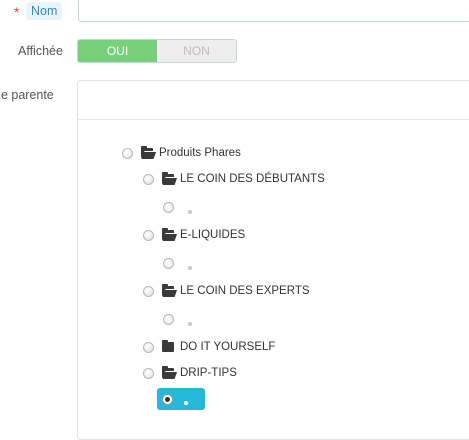 The image size is (469, 440). What do you see at coordinates (169, 346) in the screenshot?
I see `folder-closed-icon` at bounding box center [169, 346].